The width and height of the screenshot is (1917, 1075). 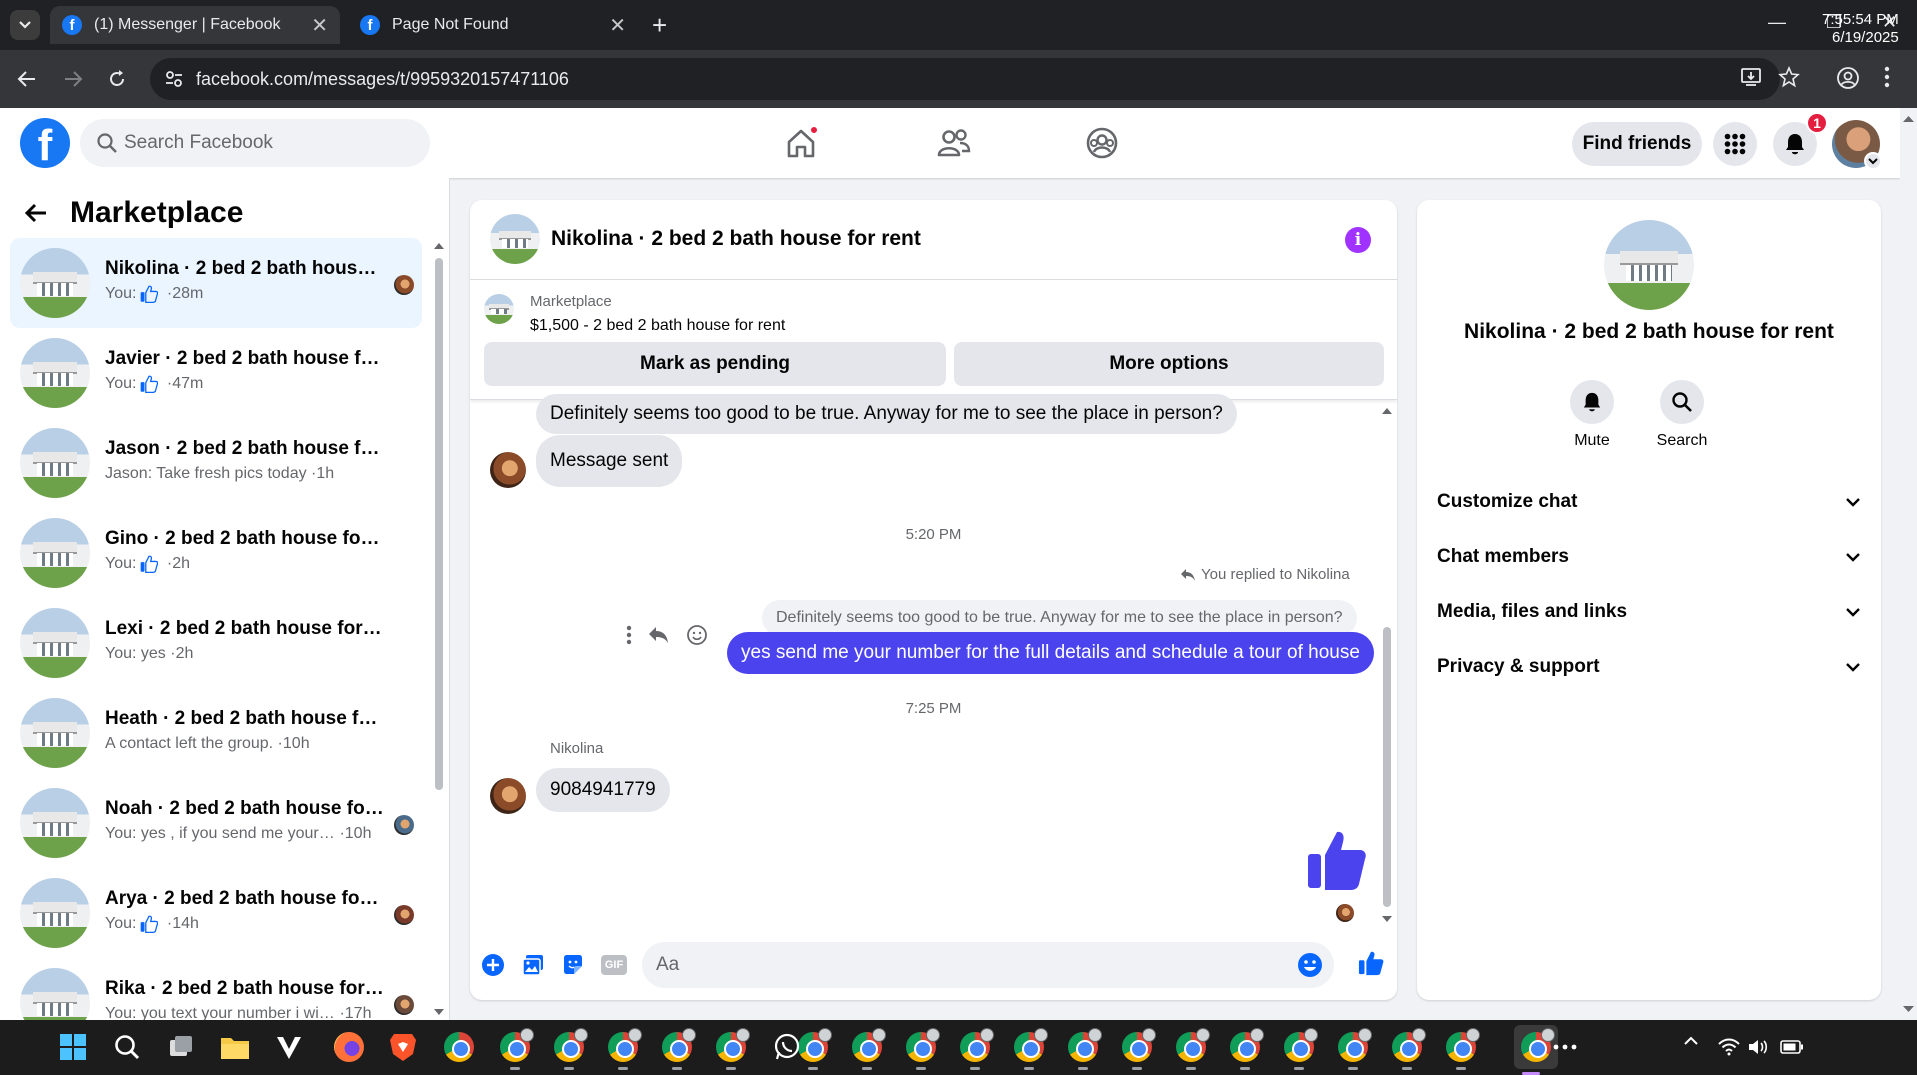 I want to click on reload-icon, so click(x=117, y=79).